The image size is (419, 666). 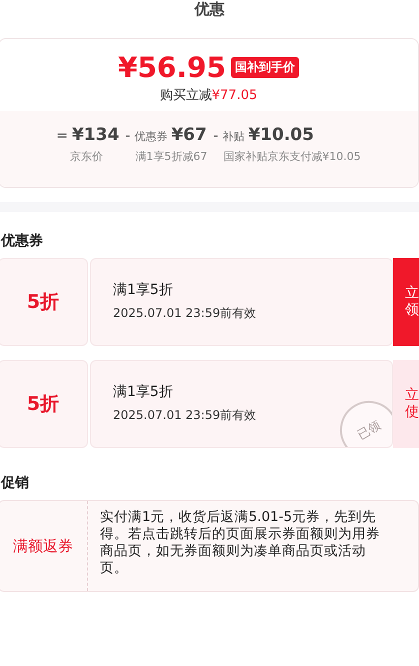 I want to click on operator-sign: =, so click(x=62, y=136).